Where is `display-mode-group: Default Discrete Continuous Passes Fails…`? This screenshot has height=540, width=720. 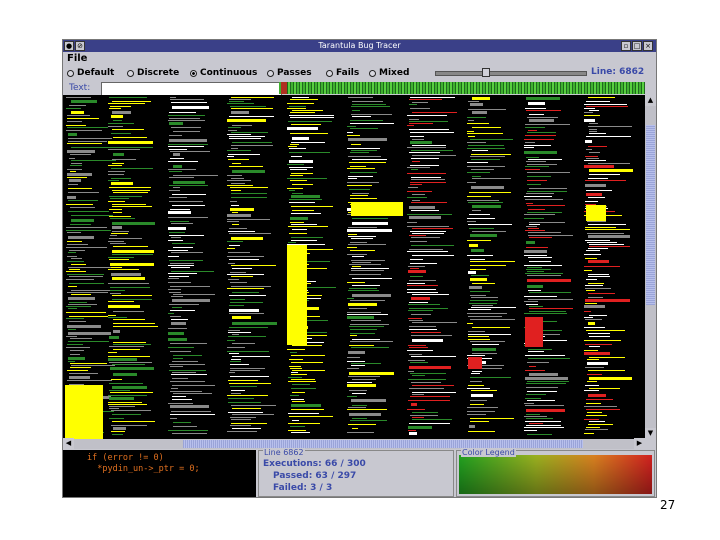
display-mode-group: Default Discrete Continuous Passes Fails… is located at coordinates (247, 73).